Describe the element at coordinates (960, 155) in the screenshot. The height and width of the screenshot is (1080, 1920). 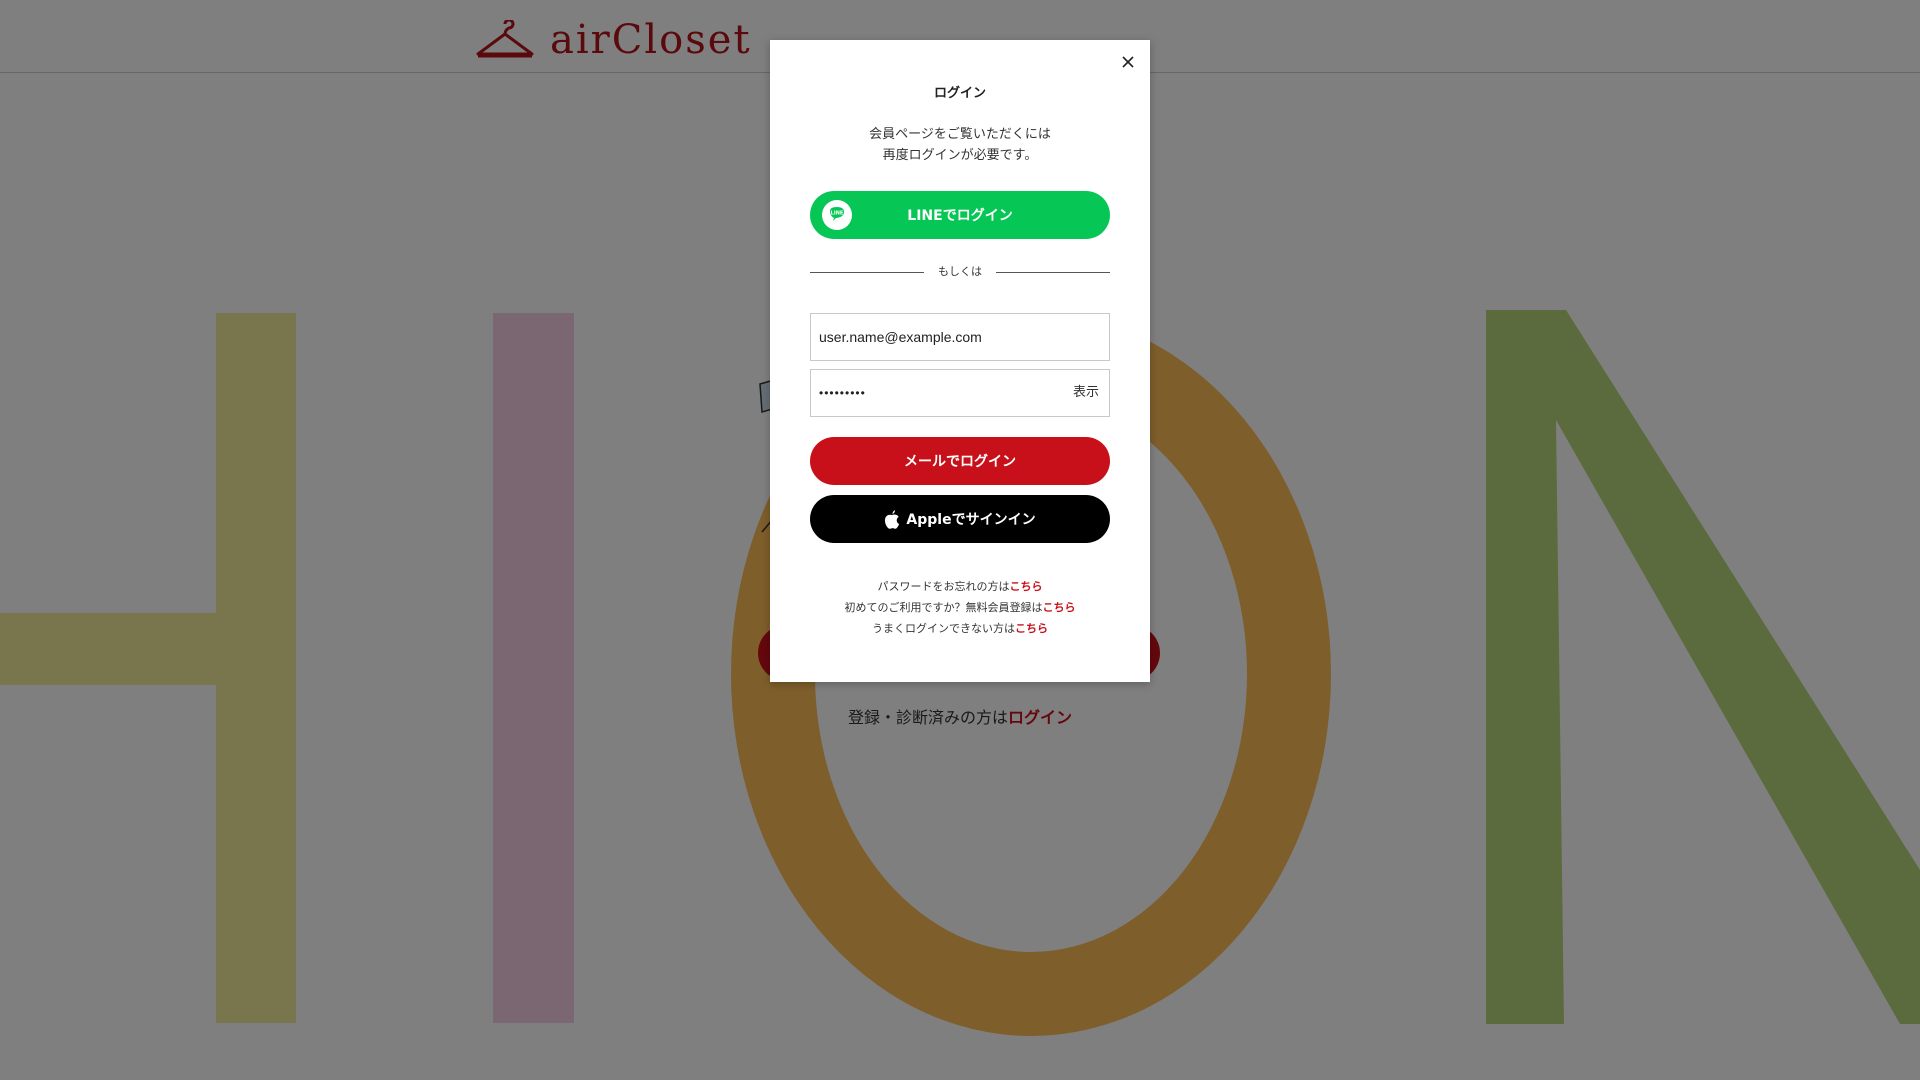
I see `modal-description-line2: 再度ログインが必要です。` at that location.